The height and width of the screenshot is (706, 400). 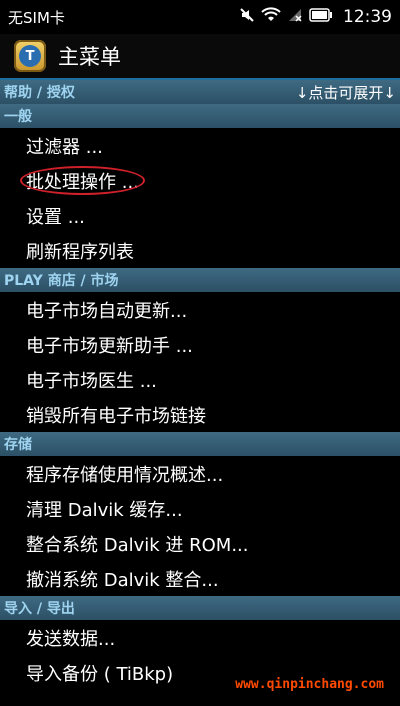 I want to click on section-storage: 存储, so click(x=200, y=444).